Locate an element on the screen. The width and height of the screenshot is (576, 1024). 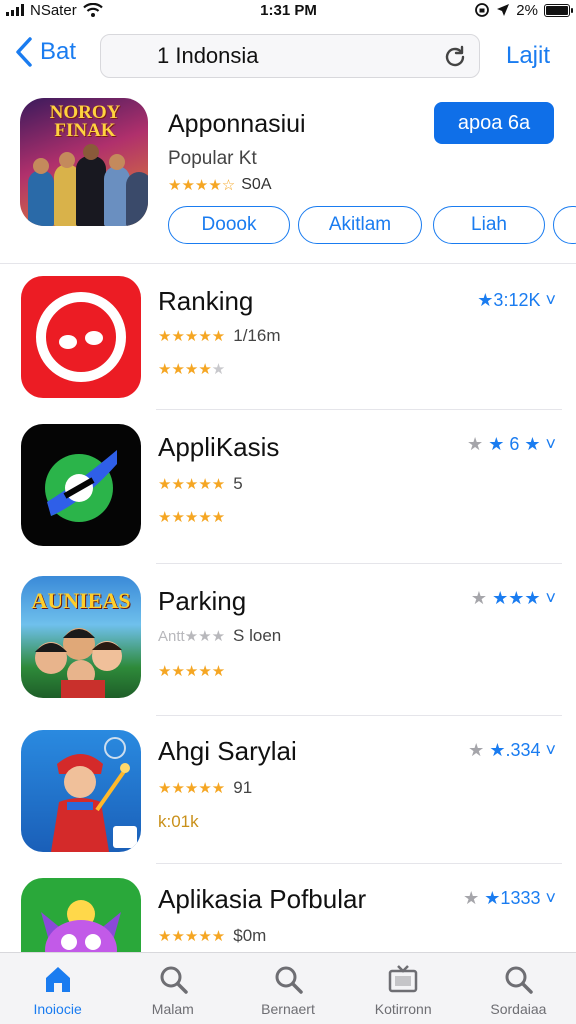
app-name: AppliKasis is located at coordinates (219, 447).